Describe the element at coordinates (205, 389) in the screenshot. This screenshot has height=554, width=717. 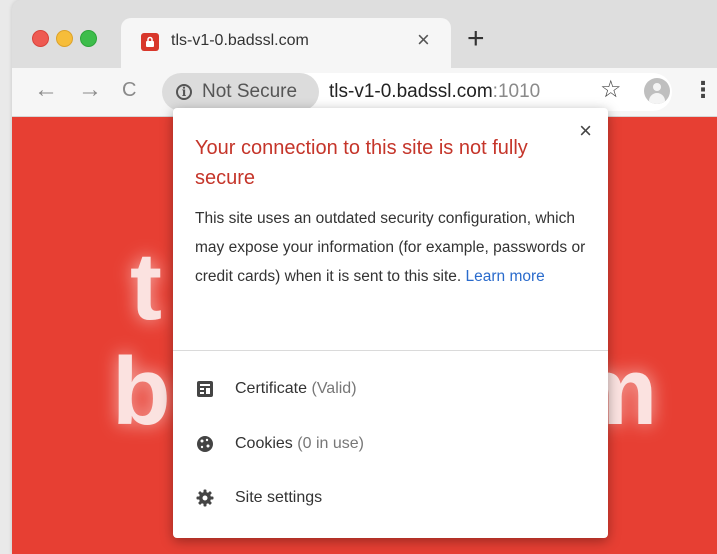
I see `certificate-icon` at that location.